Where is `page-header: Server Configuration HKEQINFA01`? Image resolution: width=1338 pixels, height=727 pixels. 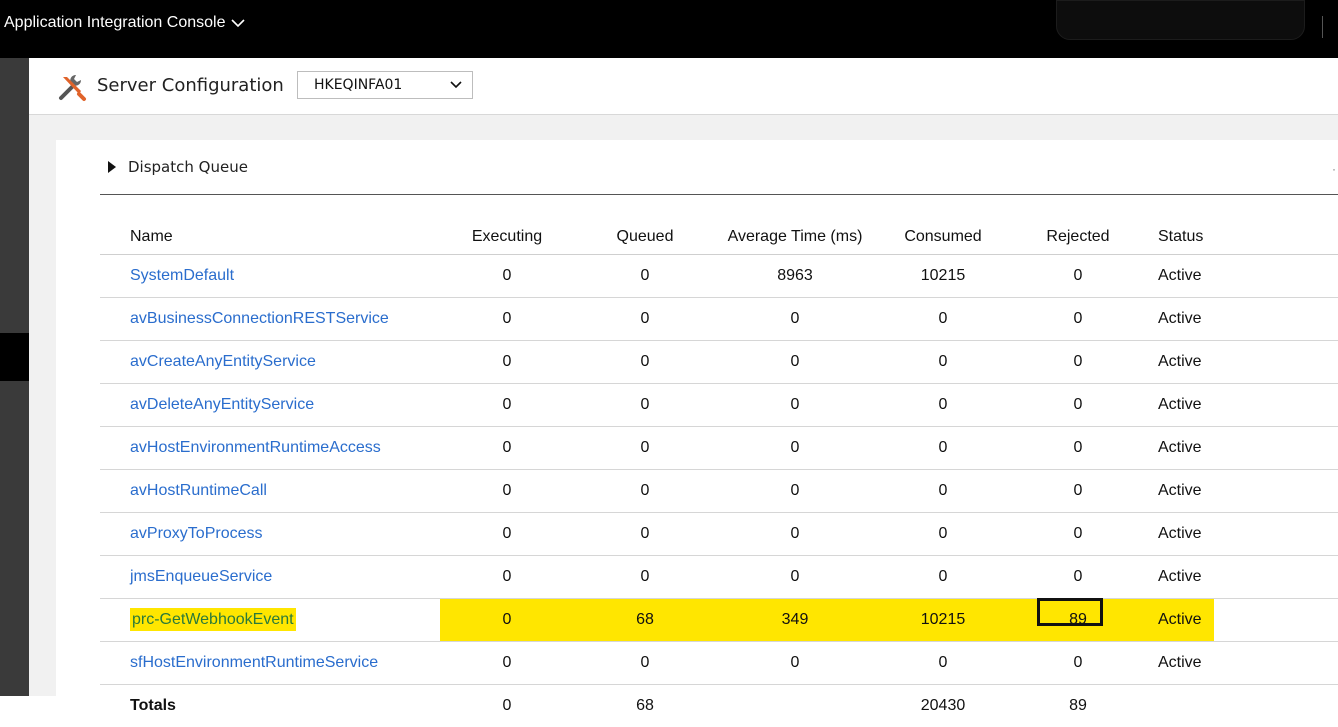
page-header: Server Configuration HKEQINFA01 is located at coordinates (683, 86).